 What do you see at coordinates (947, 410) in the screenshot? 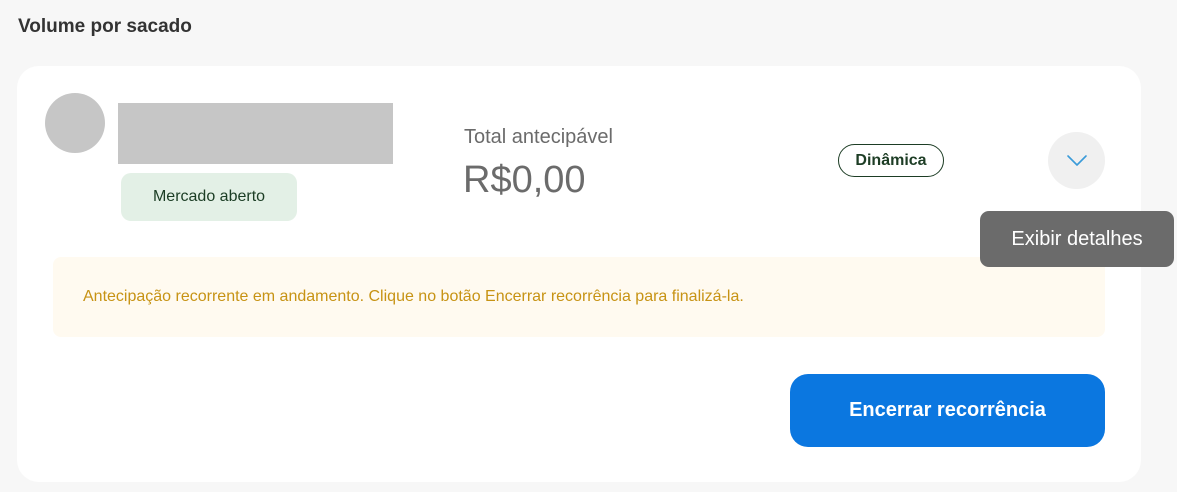
I see `end-recurrence-button: Encerrar recorrência` at bounding box center [947, 410].